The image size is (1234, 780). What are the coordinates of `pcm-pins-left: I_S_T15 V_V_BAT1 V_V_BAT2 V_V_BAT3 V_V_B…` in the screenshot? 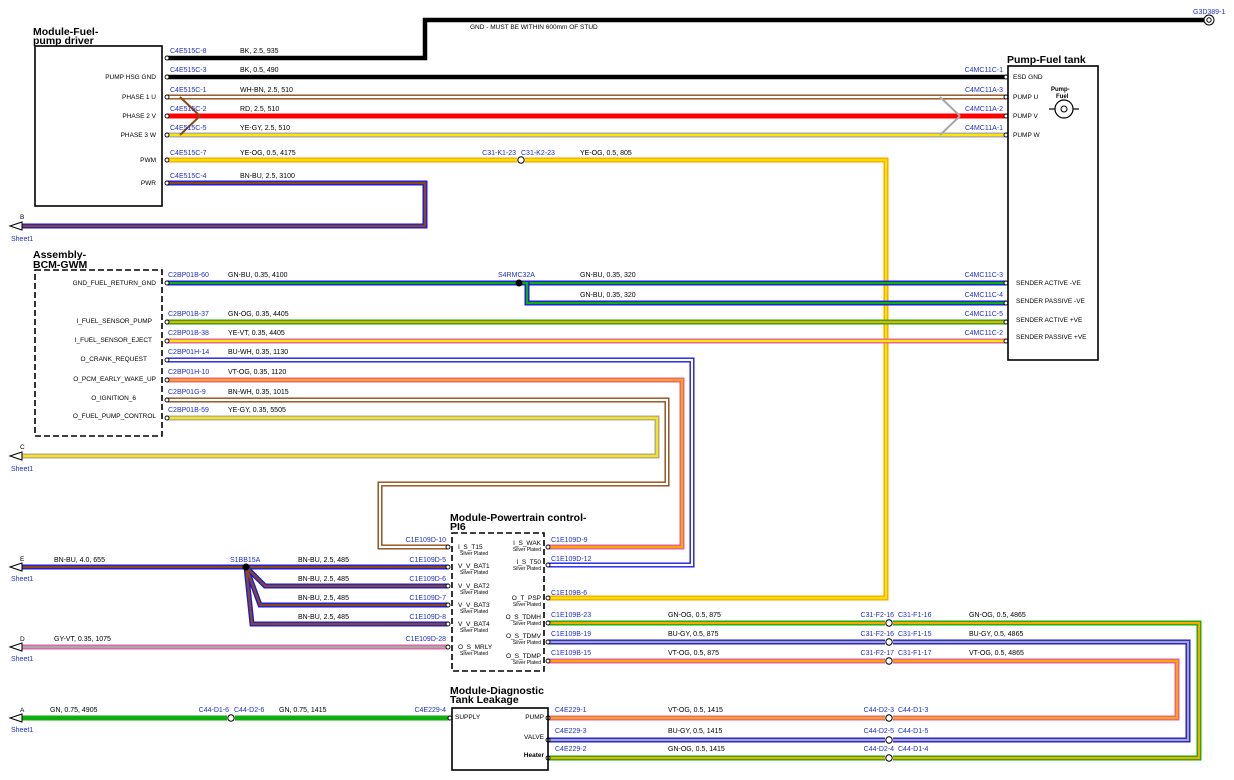 It's located at (475, 597).